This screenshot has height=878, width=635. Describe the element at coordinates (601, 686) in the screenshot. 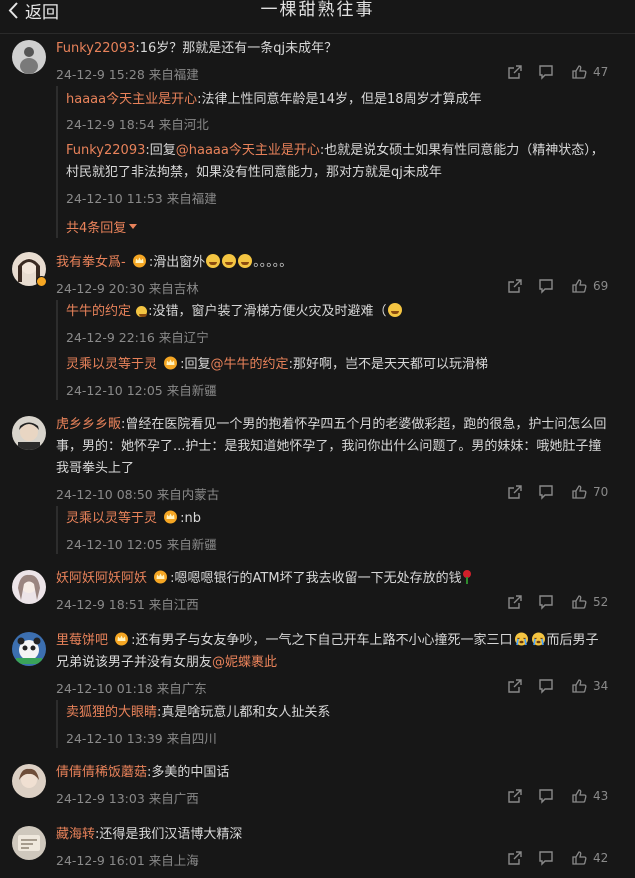

I see `like-count: 34` at that location.